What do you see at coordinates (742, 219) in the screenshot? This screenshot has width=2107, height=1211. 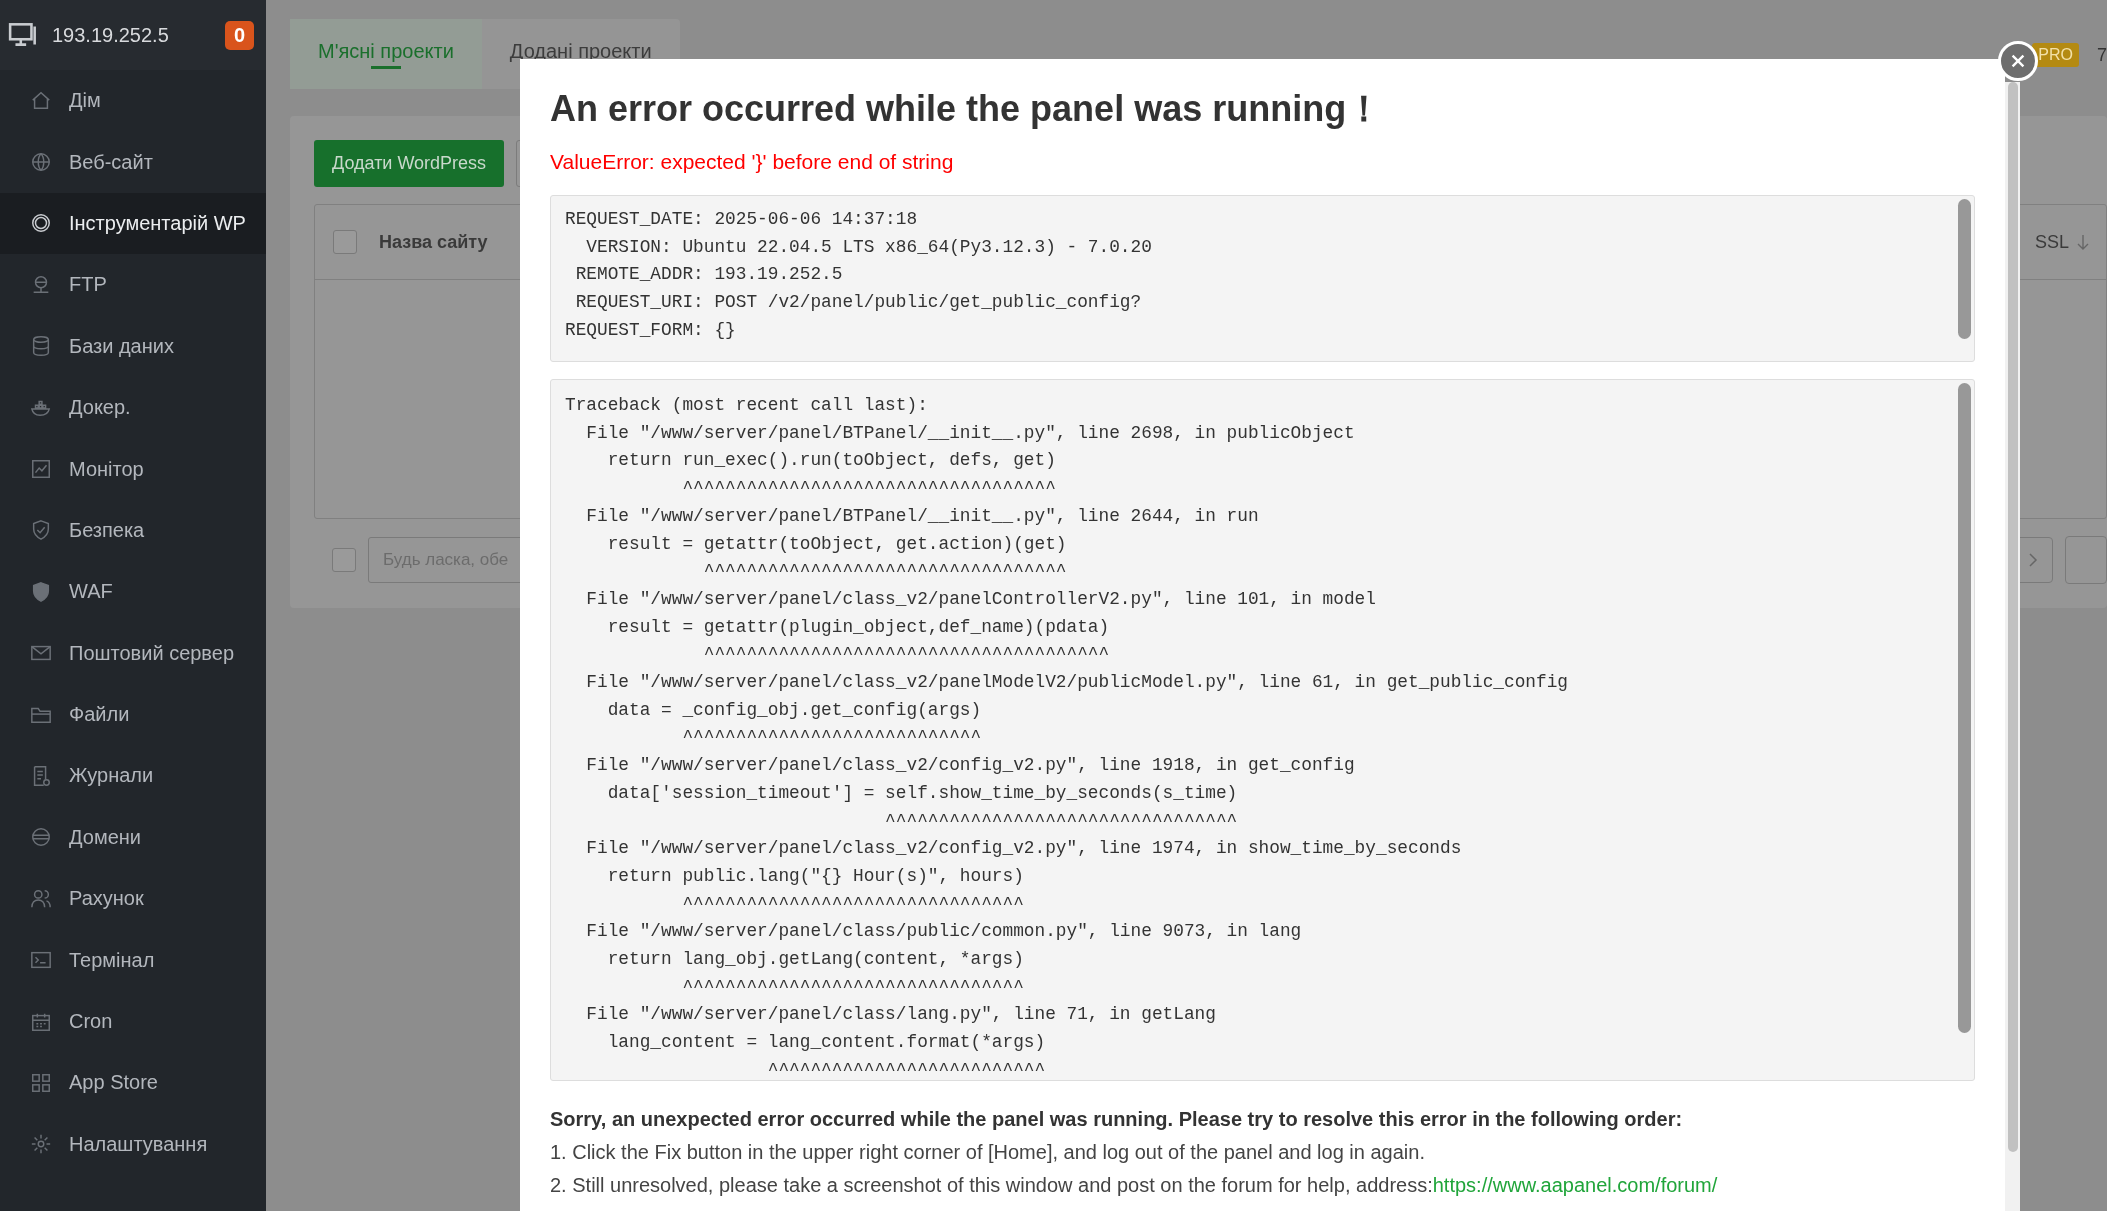 I see `code-line: REQUEST_DATE: 2025-06-06 14:37:18` at bounding box center [742, 219].